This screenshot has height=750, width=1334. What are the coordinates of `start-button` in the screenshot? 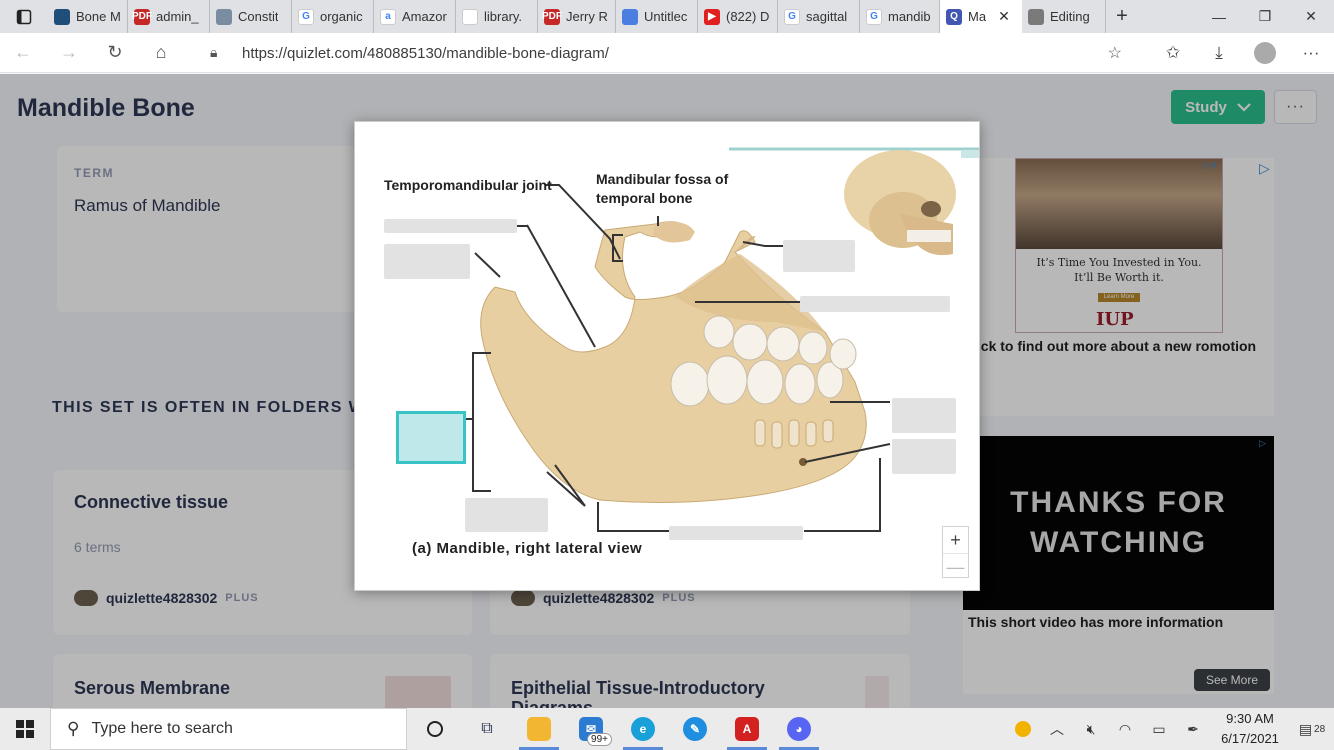 It's located at (25, 729).